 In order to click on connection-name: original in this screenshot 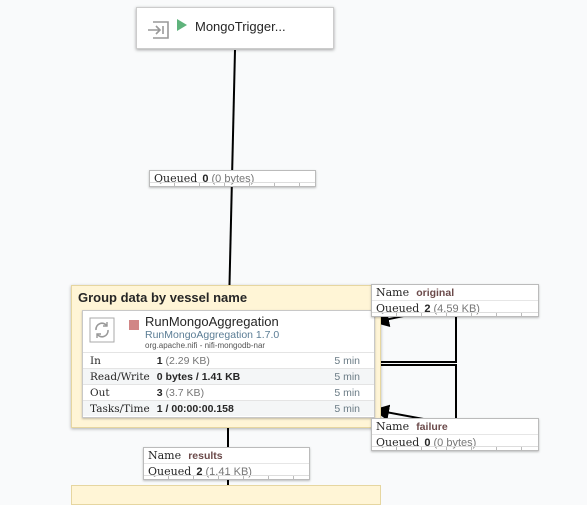, I will do `click(435, 293)`.